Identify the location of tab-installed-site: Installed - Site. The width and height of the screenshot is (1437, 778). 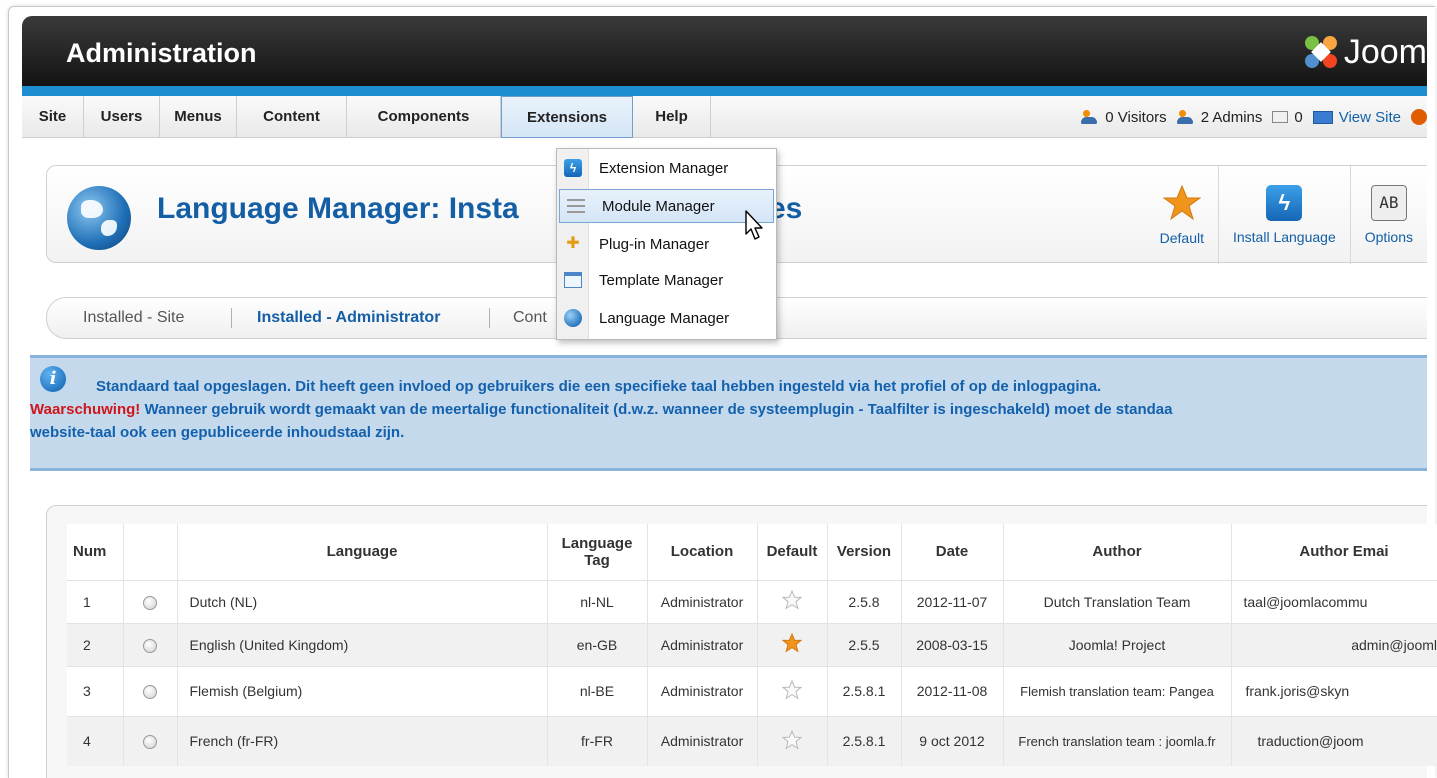
(133, 318).